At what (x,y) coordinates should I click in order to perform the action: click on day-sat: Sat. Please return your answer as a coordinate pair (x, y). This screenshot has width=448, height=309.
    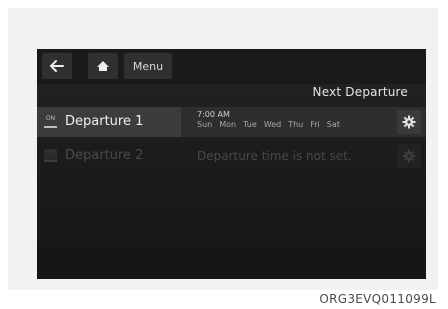
    Looking at the image, I should click on (333, 124).